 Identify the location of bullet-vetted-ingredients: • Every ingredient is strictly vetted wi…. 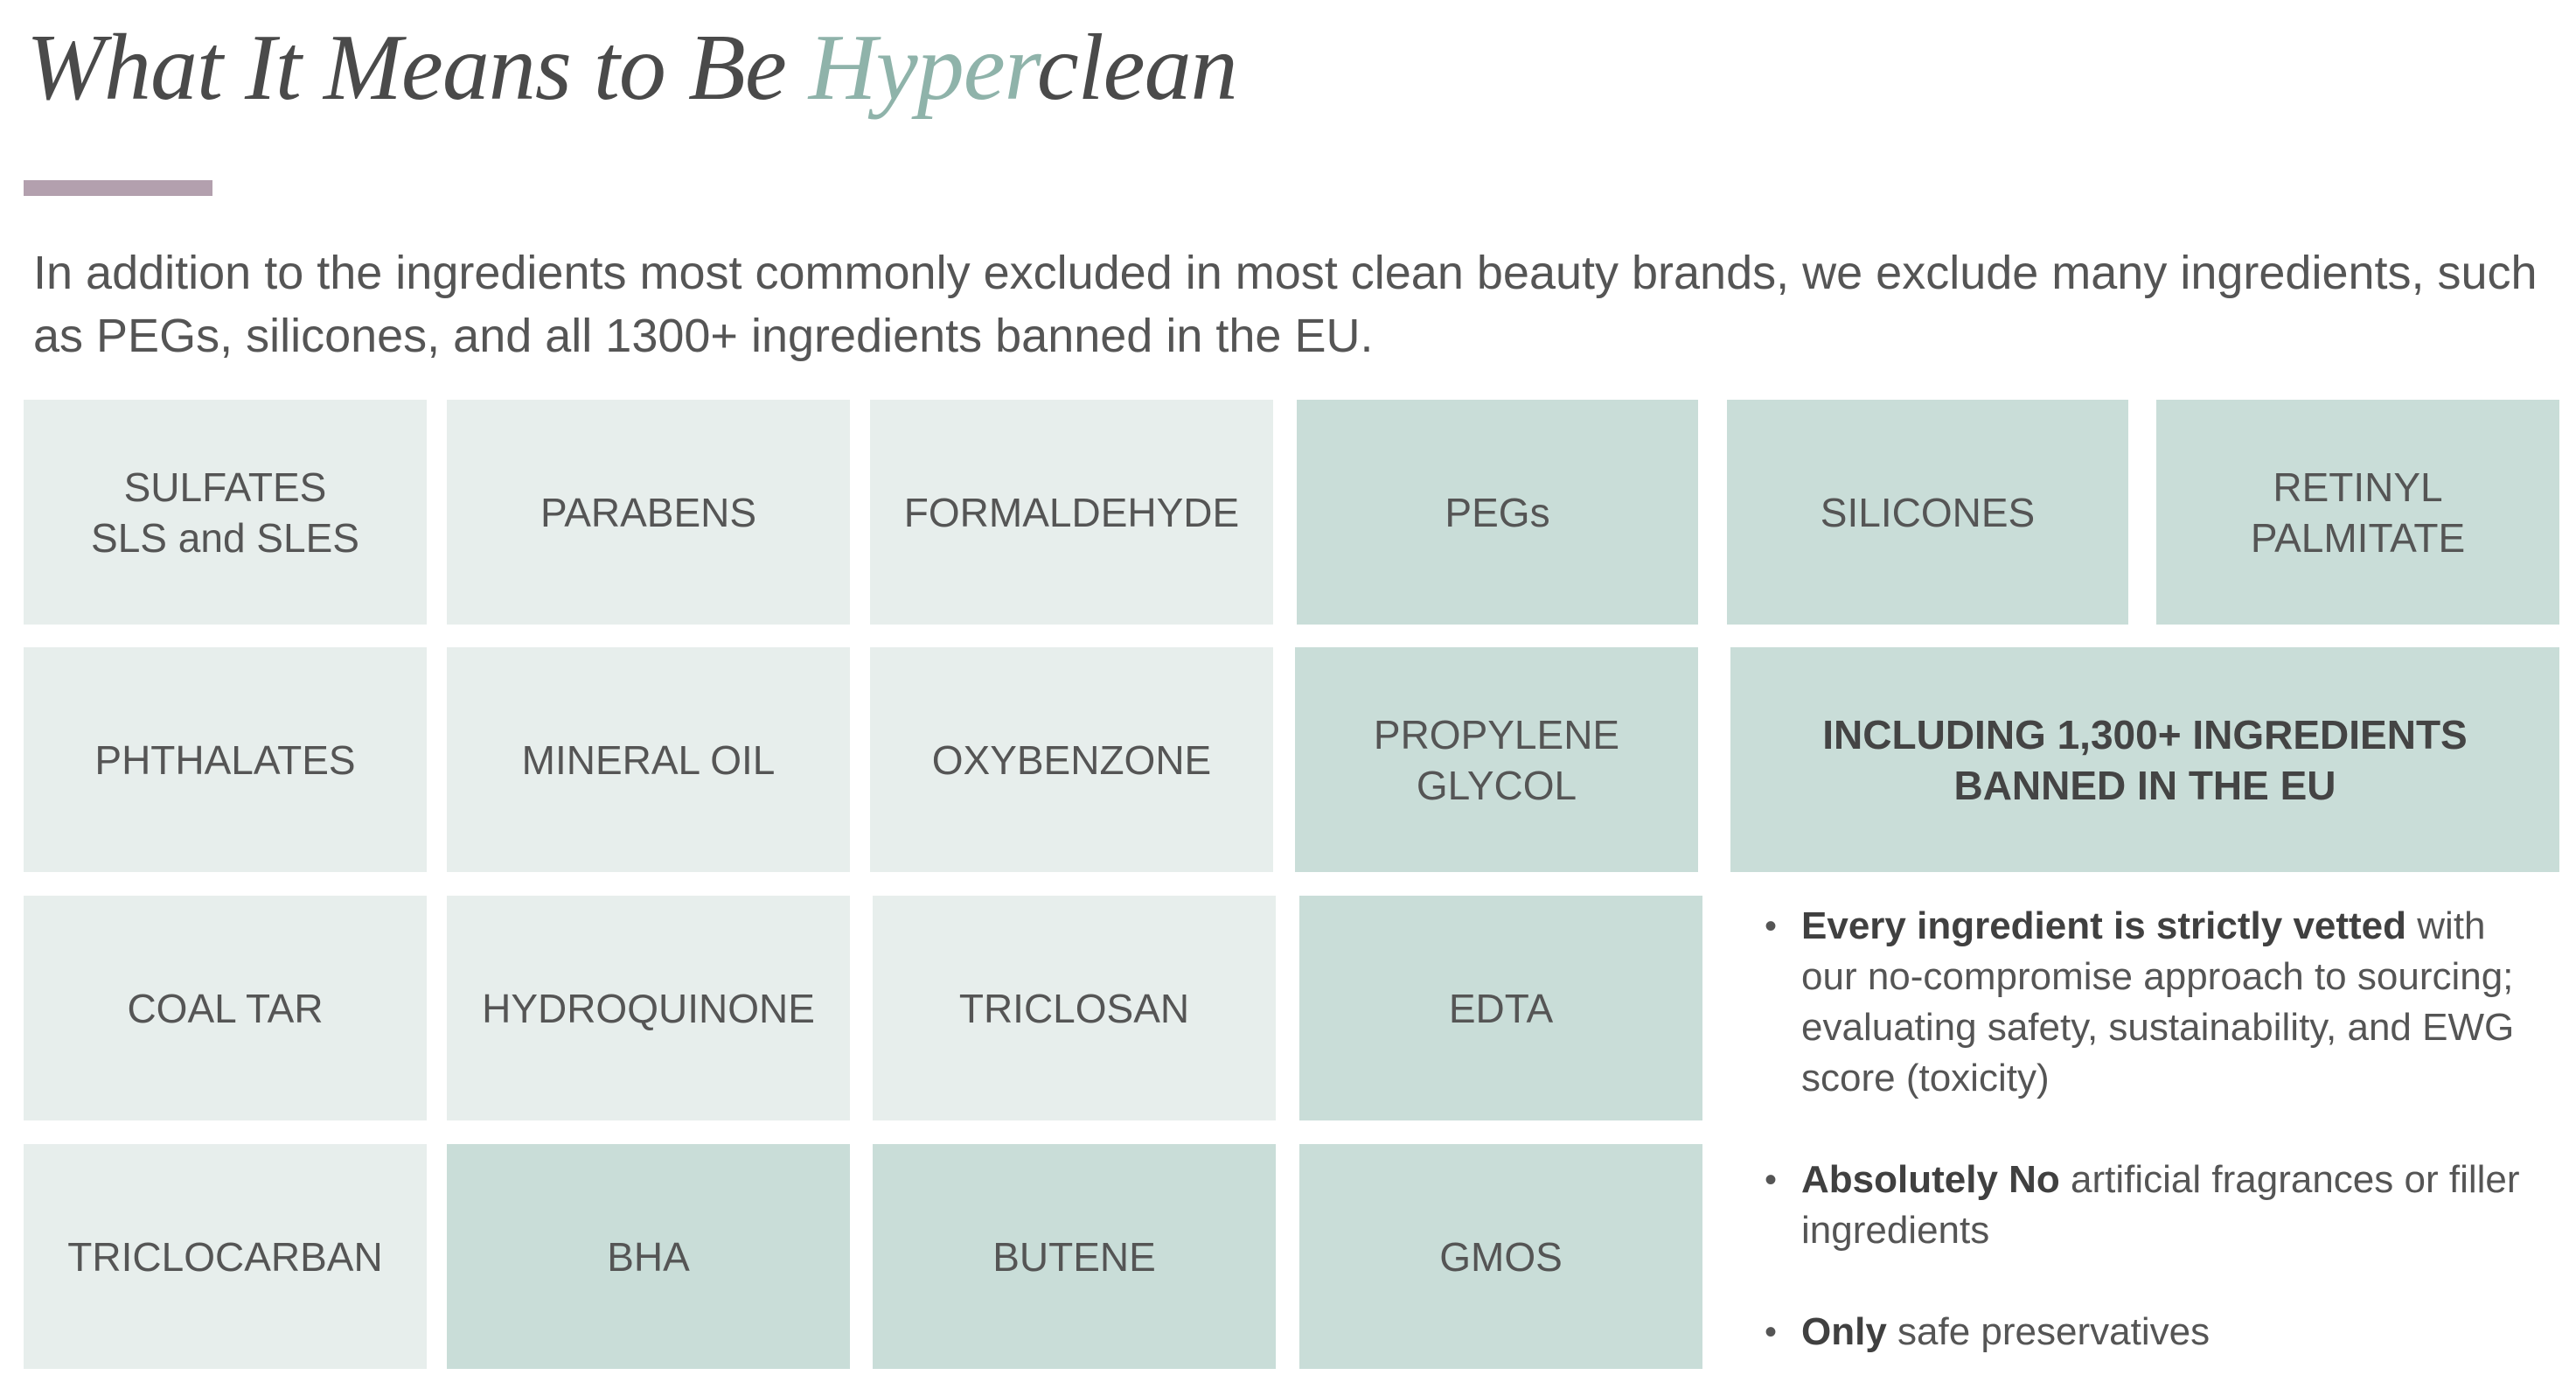
(2151, 1002).